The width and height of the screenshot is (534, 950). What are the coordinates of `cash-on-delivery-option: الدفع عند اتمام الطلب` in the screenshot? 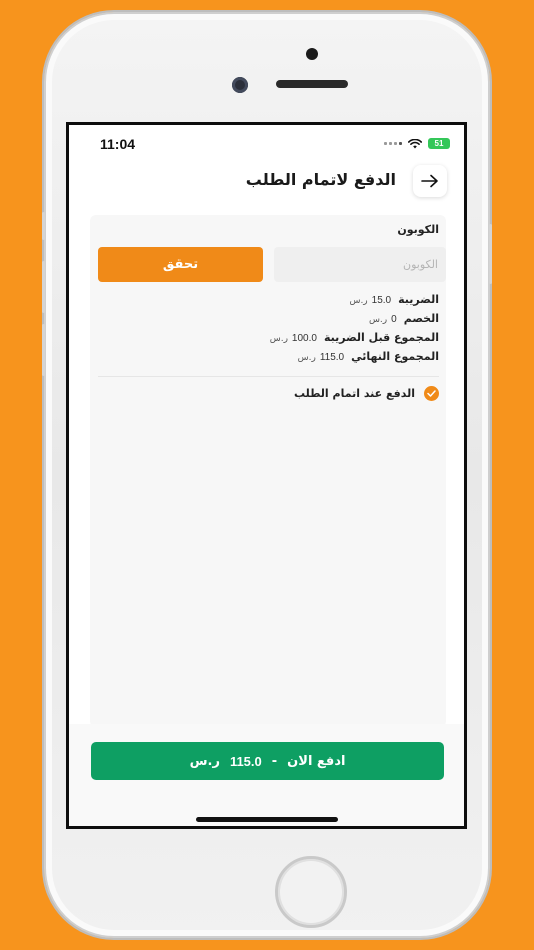 It's located at (366, 393).